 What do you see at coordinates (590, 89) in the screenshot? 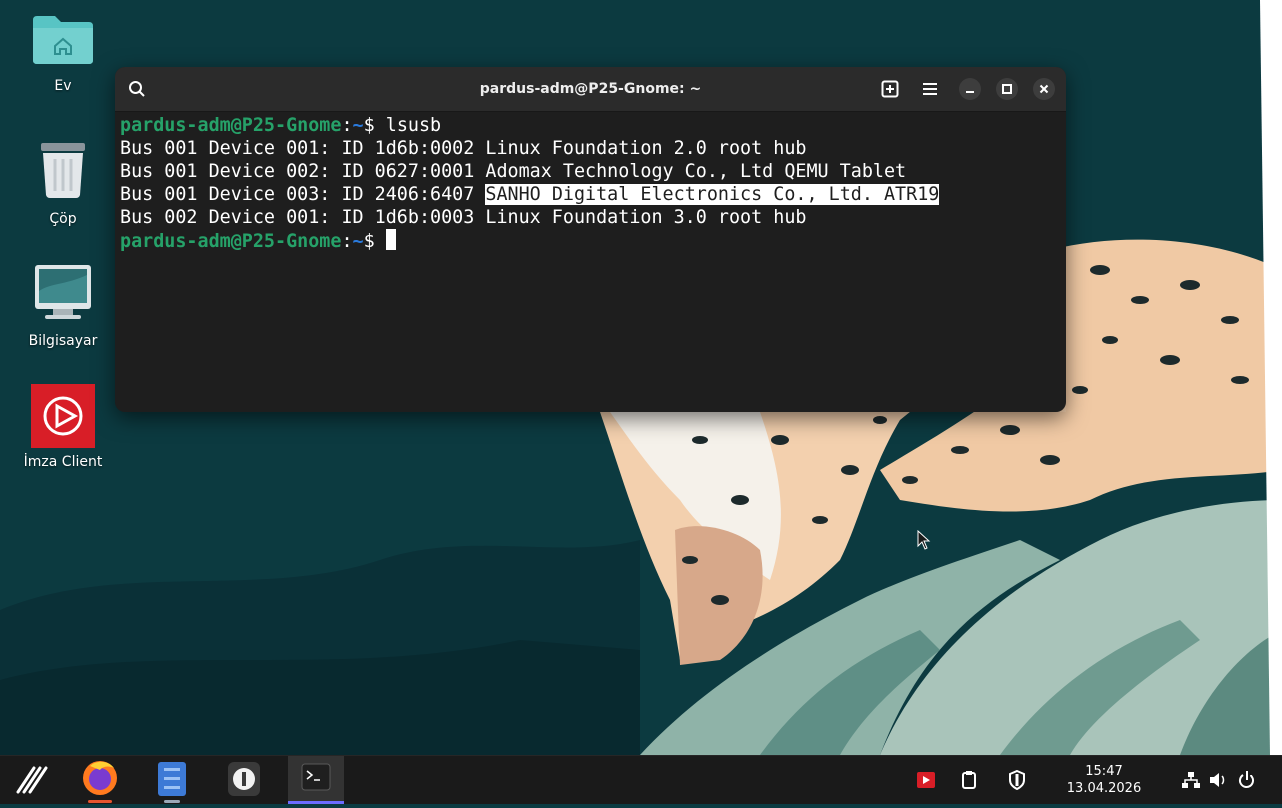
I see `terminal-header: pardus-adm@P25-Gnome: ~` at bounding box center [590, 89].